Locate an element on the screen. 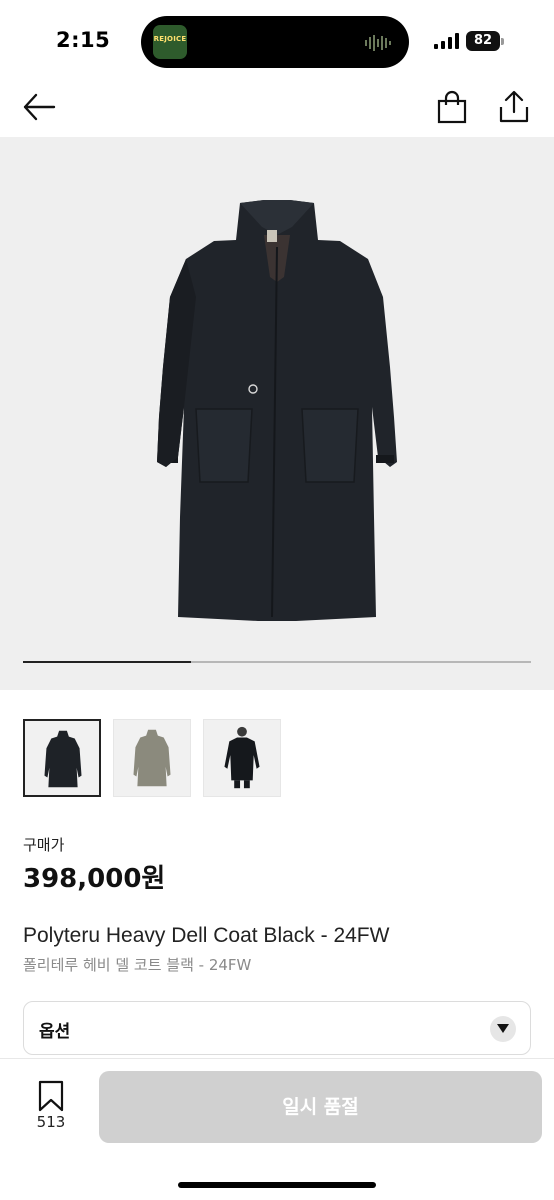 This screenshot has width=554, height=1200. bookmark-icon is located at coordinates (51, 1096).